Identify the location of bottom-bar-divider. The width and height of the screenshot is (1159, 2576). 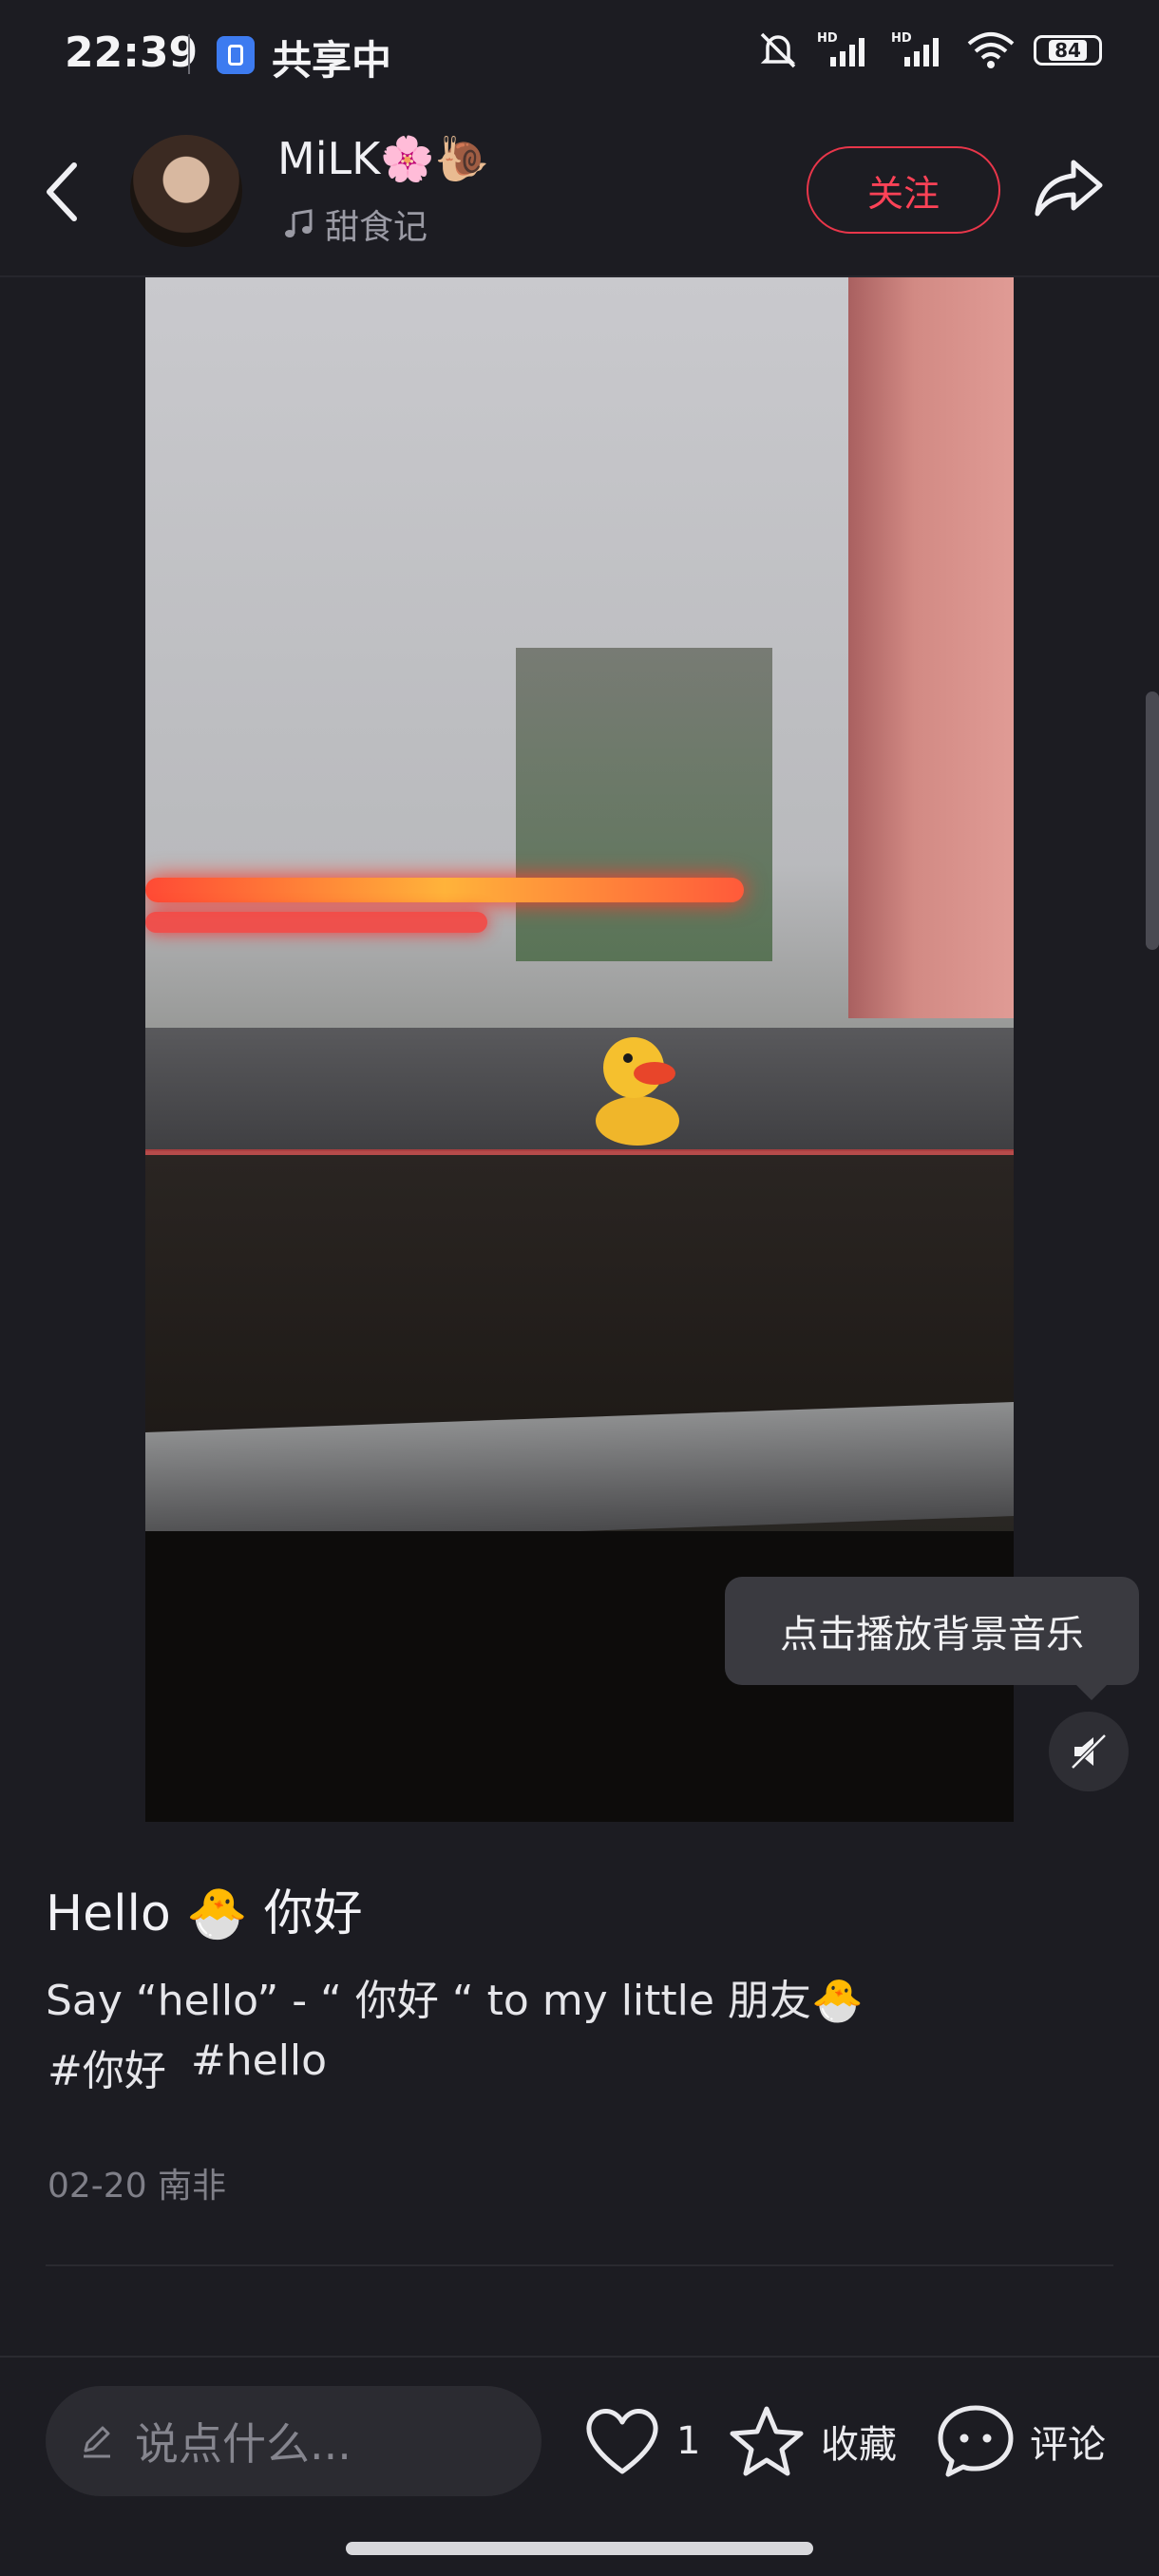
(579, 2357).